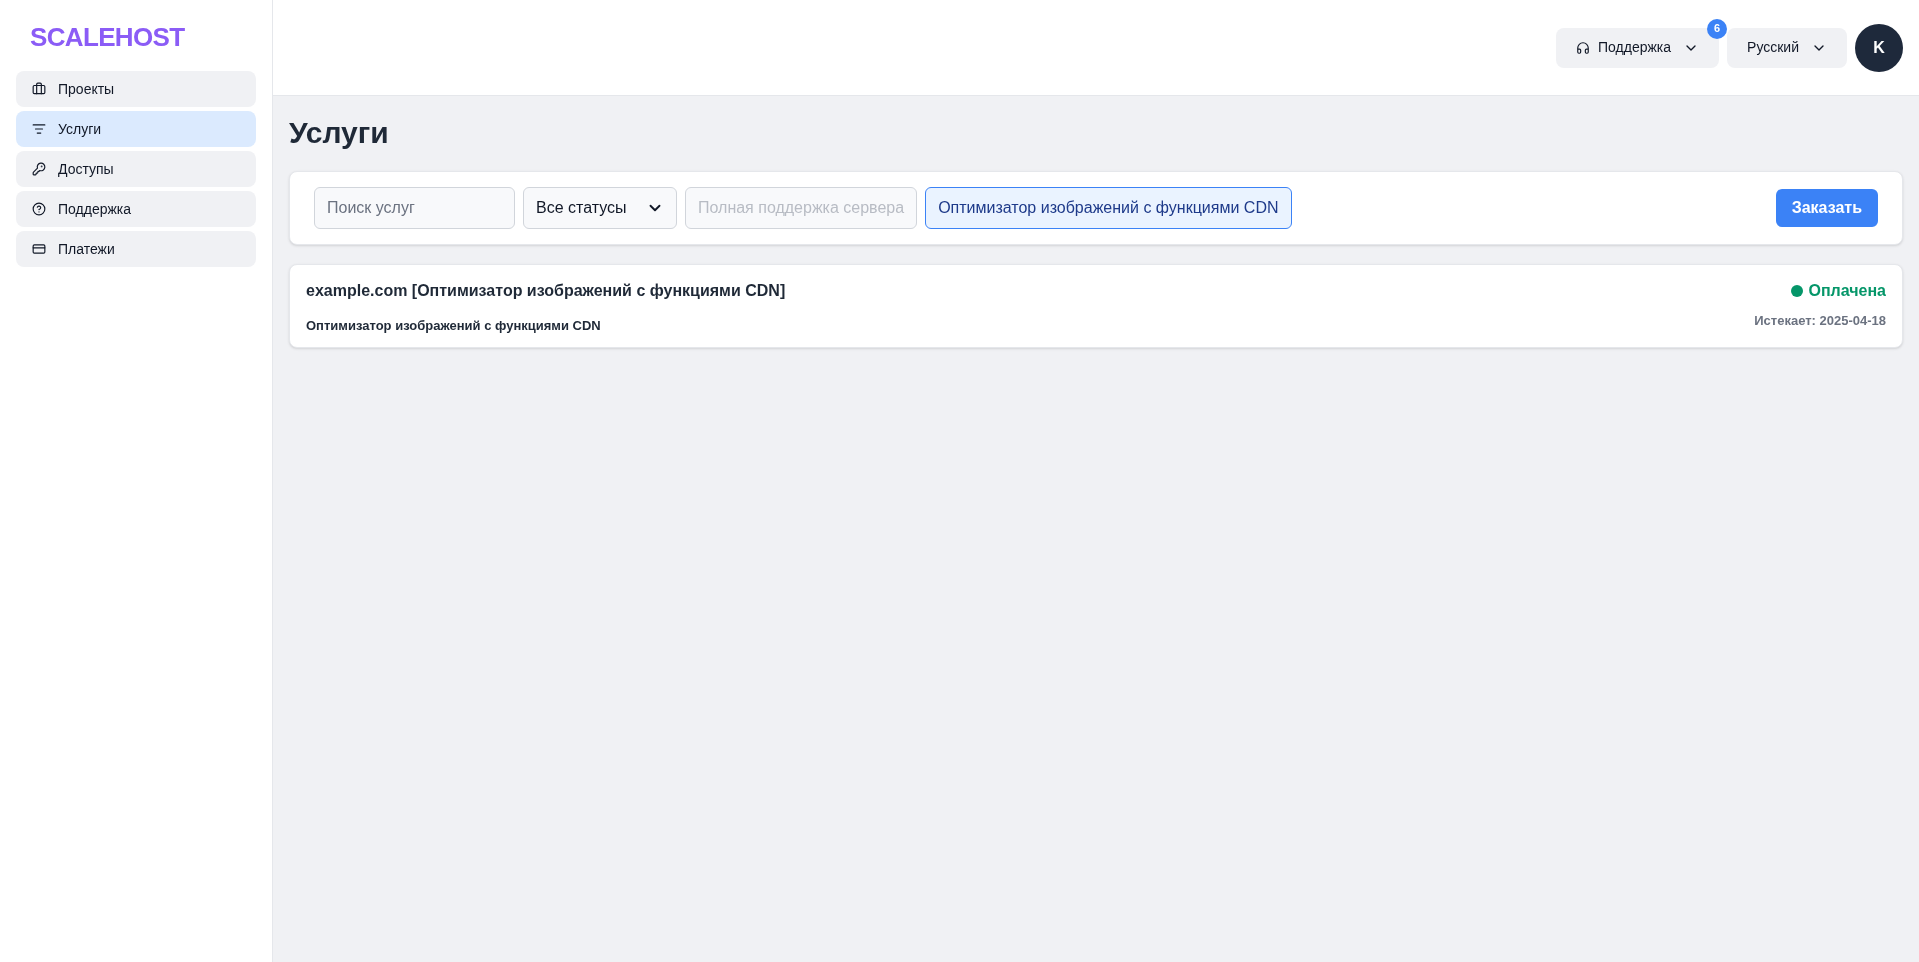 This screenshot has height=962, width=1919. Describe the element at coordinates (136, 169) in the screenshot. I see `sidebar-item: Доступы` at that location.